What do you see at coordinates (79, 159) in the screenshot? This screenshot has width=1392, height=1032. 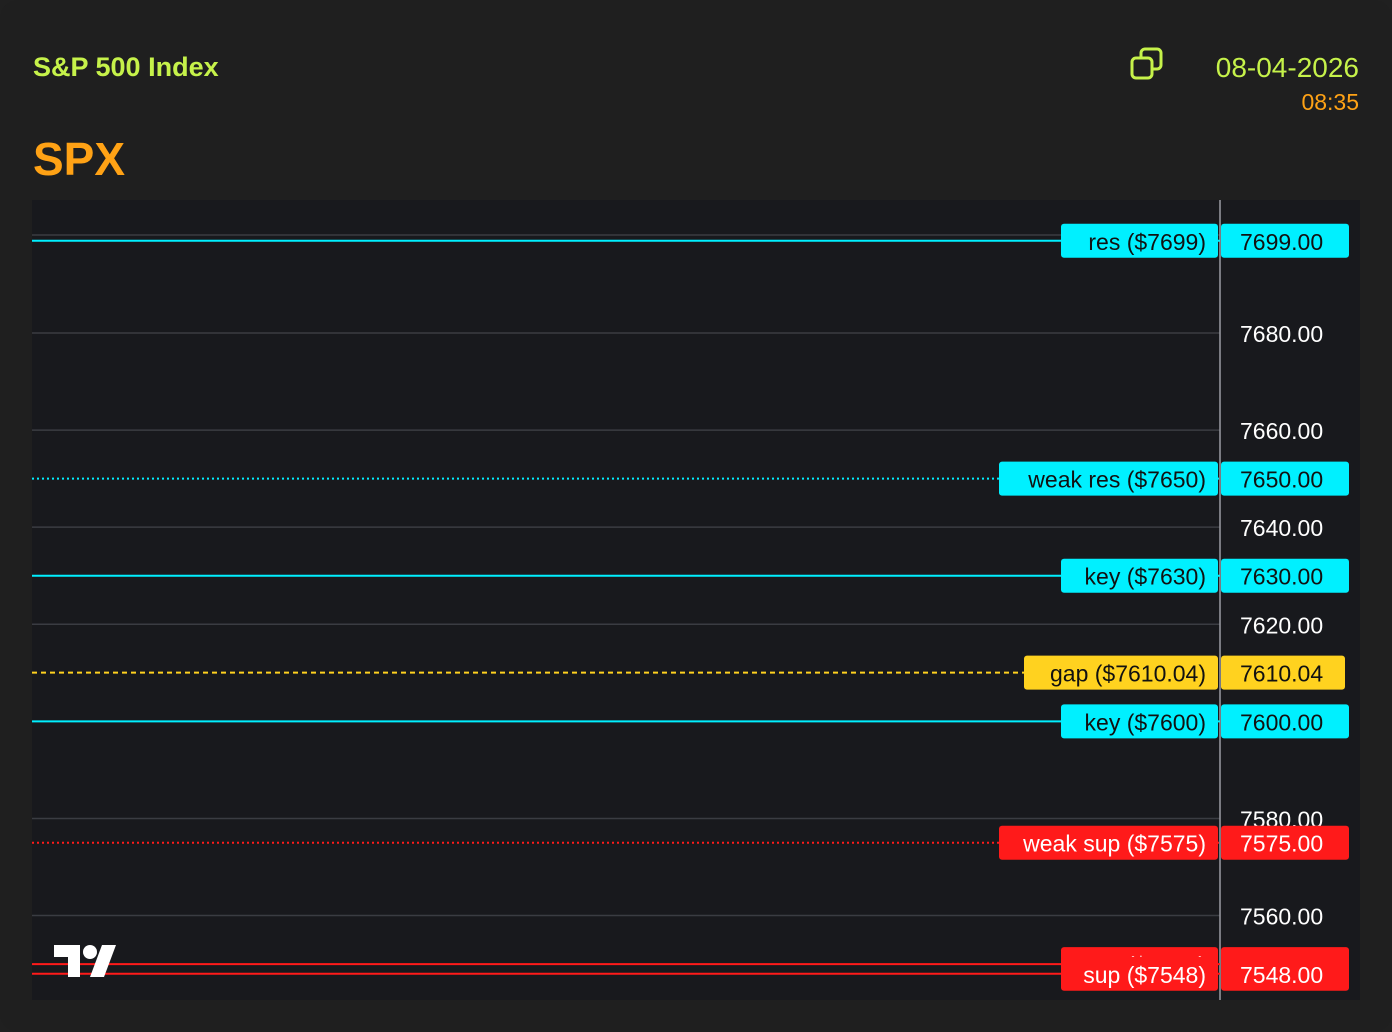 I see `ticker-symbol: SPX` at bounding box center [79, 159].